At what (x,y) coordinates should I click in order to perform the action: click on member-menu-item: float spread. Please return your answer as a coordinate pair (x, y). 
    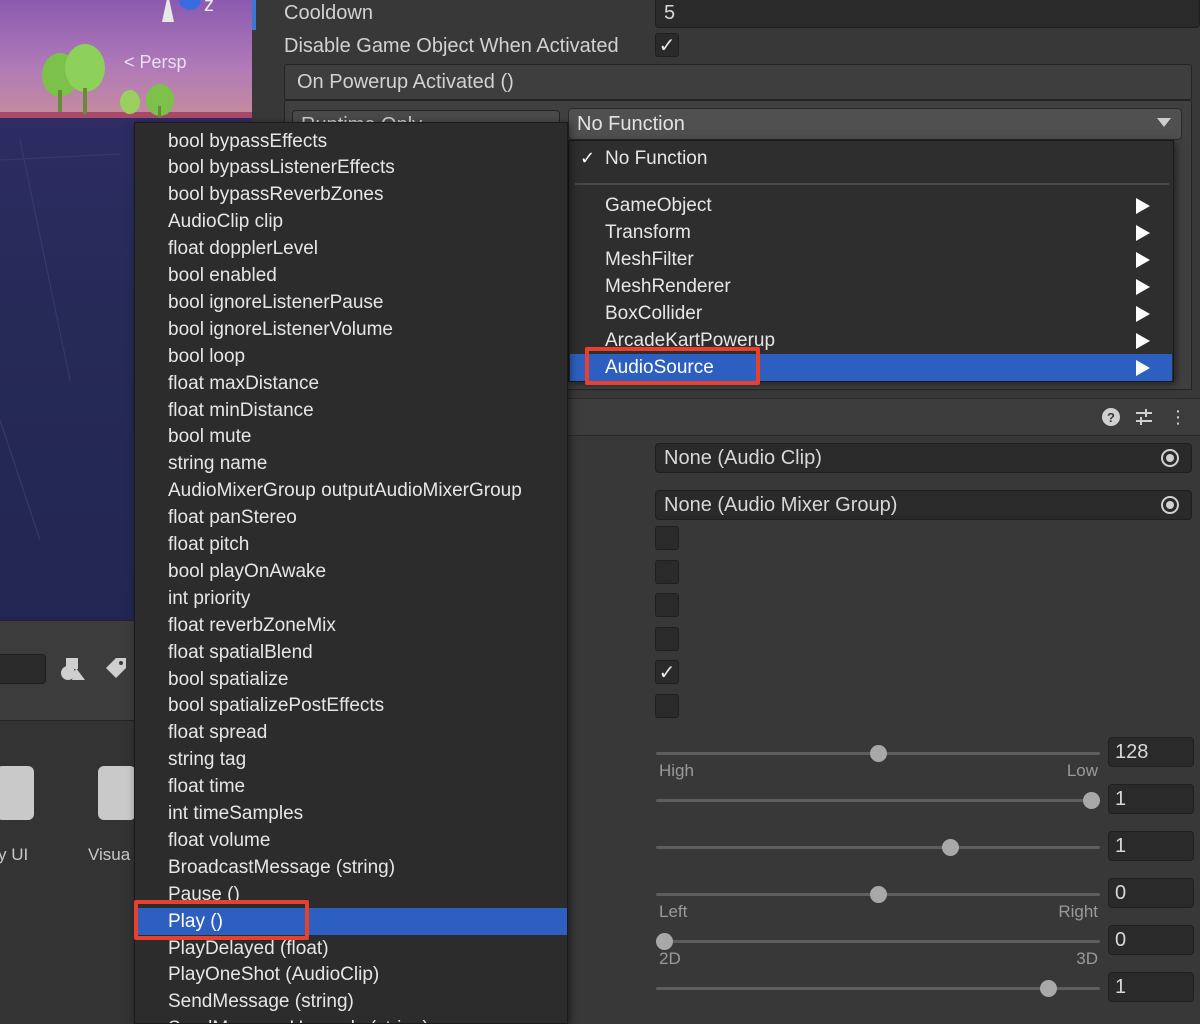
    Looking at the image, I should click on (351, 733).